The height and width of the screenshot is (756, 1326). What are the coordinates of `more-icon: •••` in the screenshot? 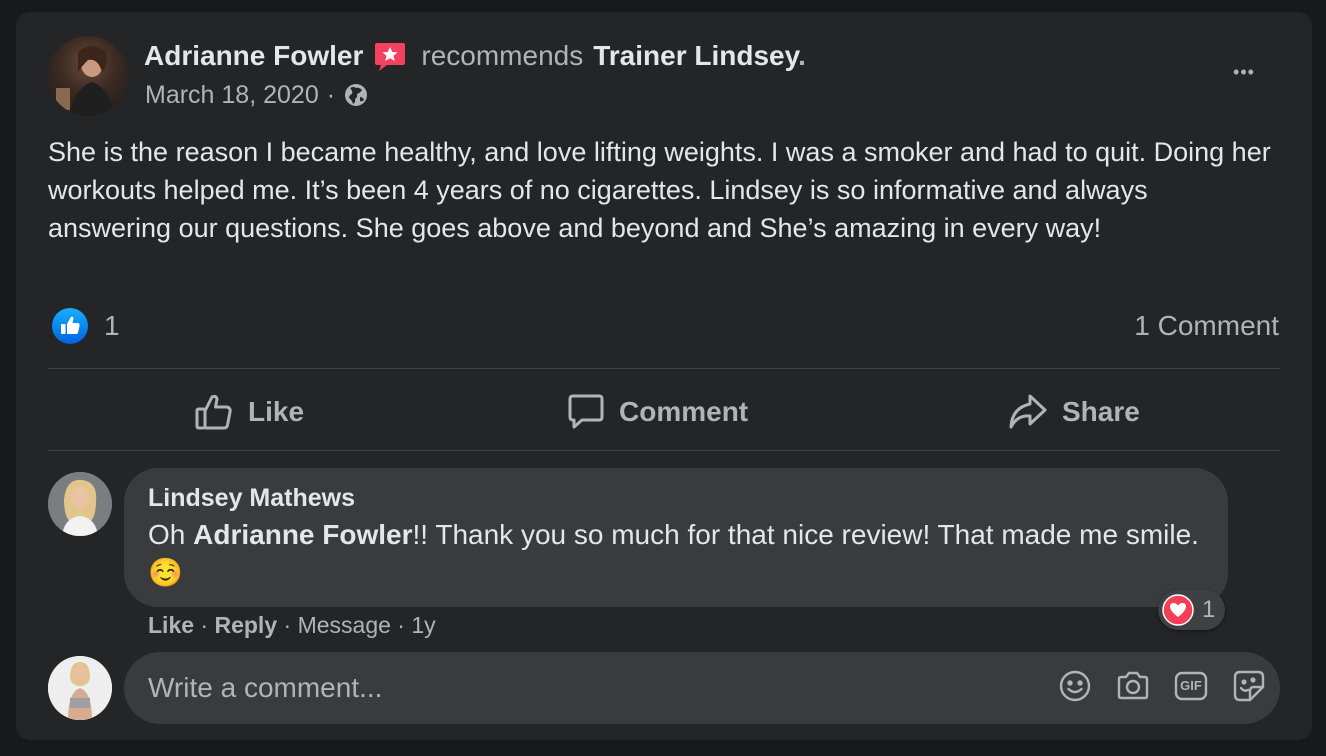 It's located at (1244, 71).